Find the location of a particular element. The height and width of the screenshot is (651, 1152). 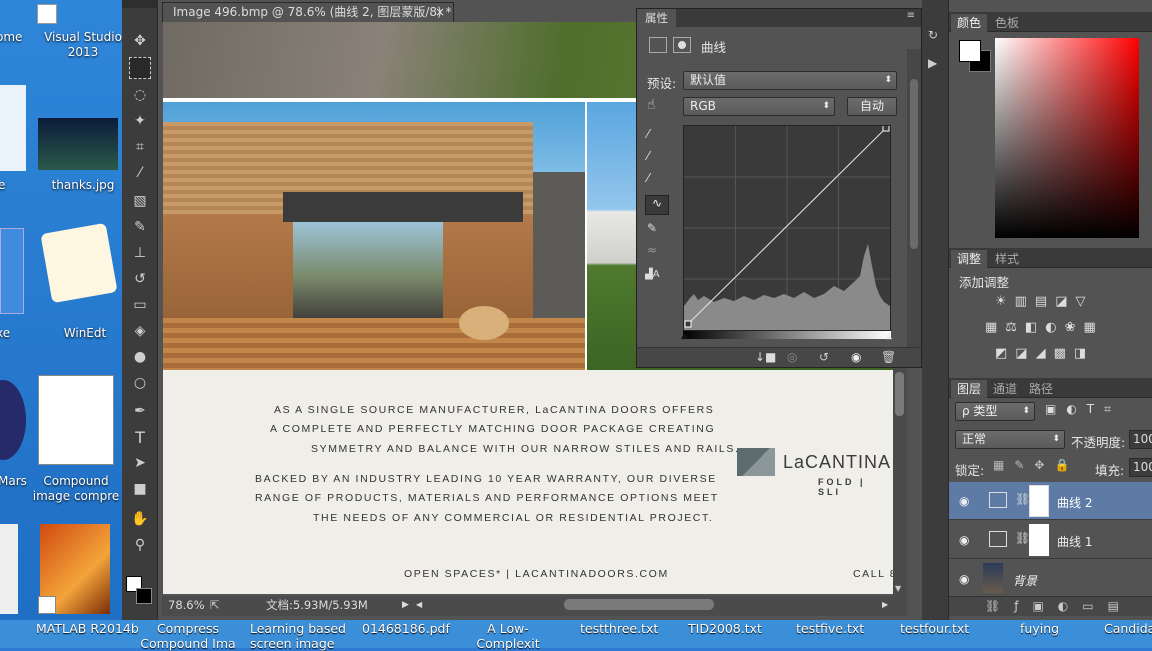

marquee-tool-icon is located at coordinates (140, 68).